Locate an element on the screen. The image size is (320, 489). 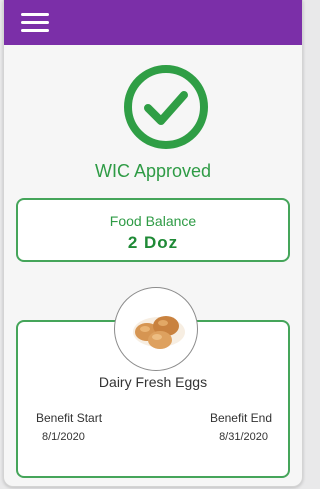
approval-status: WIC Approved is located at coordinates (153, 171).